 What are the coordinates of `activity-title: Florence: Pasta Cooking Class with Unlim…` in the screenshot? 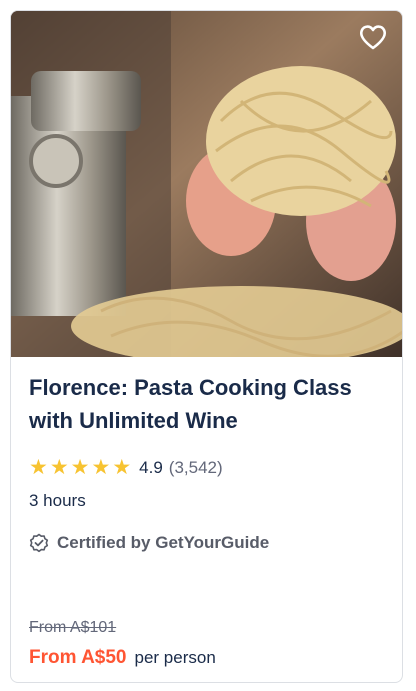 It's located at (199, 404).